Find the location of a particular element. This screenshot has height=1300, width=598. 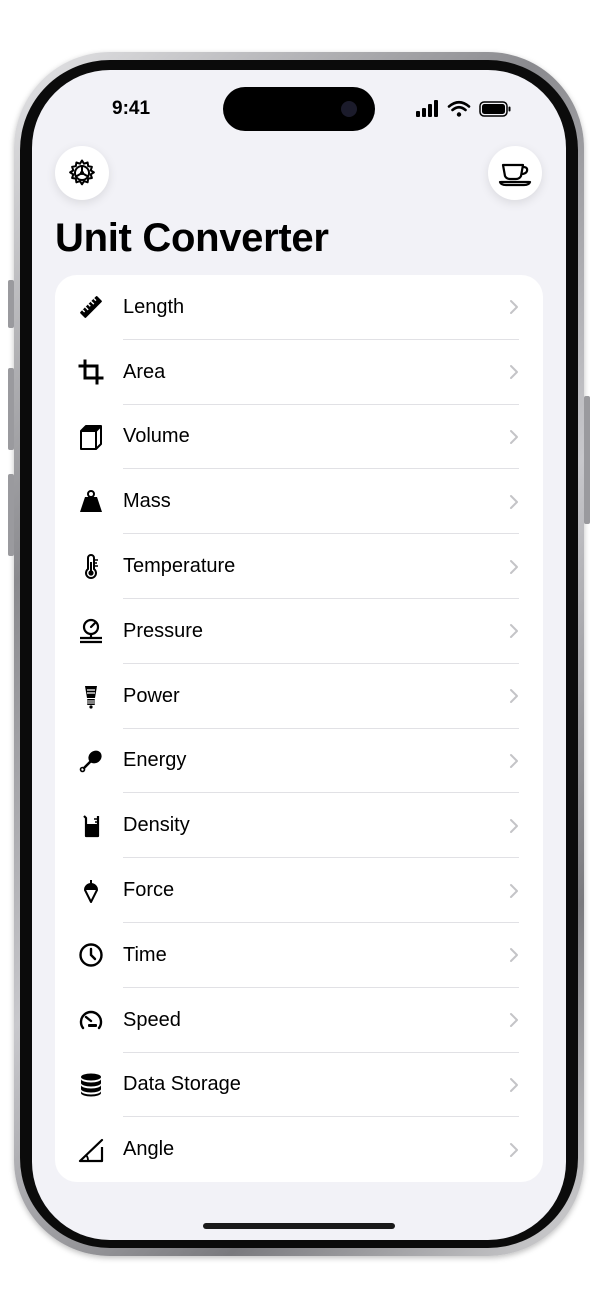

coffee-cup-icon is located at coordinates (515, 175).